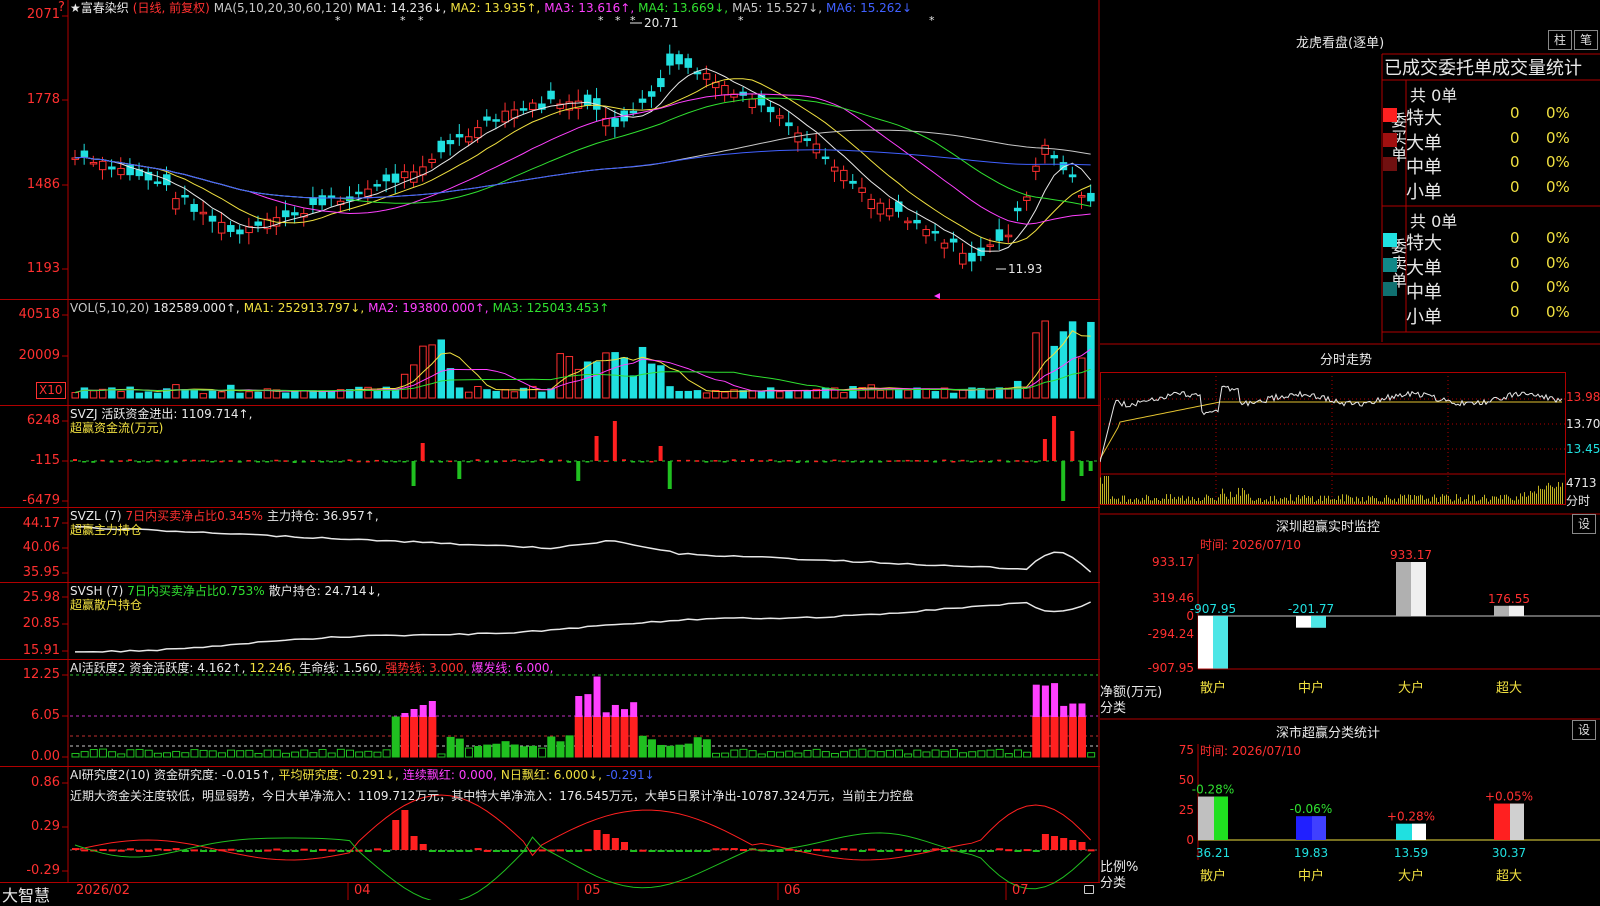 The width and height of the screenshot is (1600, 906). What do you see at coordinates (551, 775) in the screenshot?
I see `ai-research-value: N日飘红: 6.000↓,` at bounding box center [551, 775].